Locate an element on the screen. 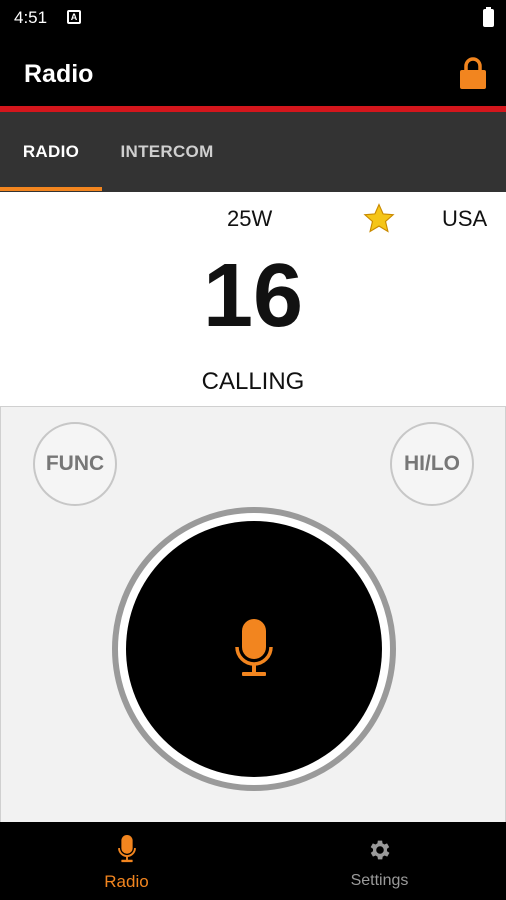  nav-item-settings: Settings is located at coordinates (379, 861).